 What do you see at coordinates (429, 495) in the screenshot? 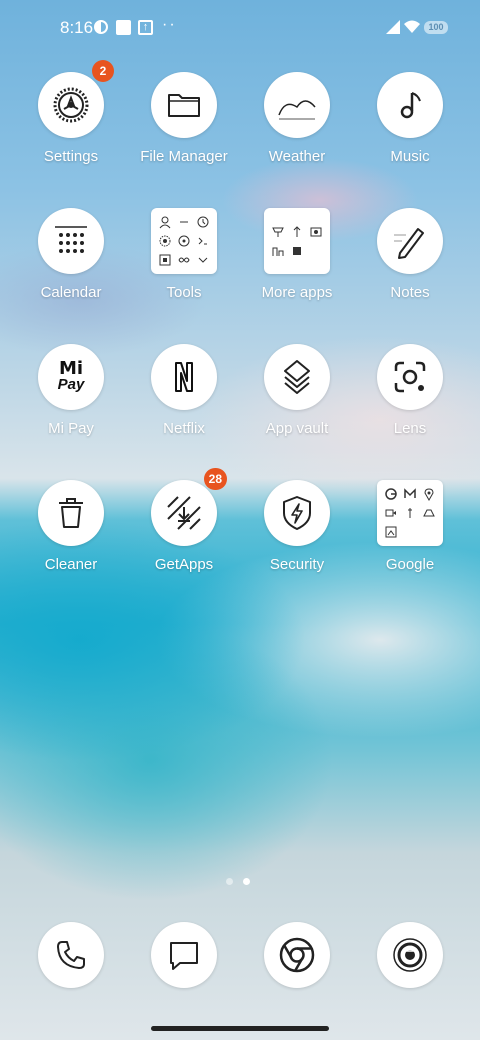
I see `maps-mini-icon` at bounding box center [429, 495].